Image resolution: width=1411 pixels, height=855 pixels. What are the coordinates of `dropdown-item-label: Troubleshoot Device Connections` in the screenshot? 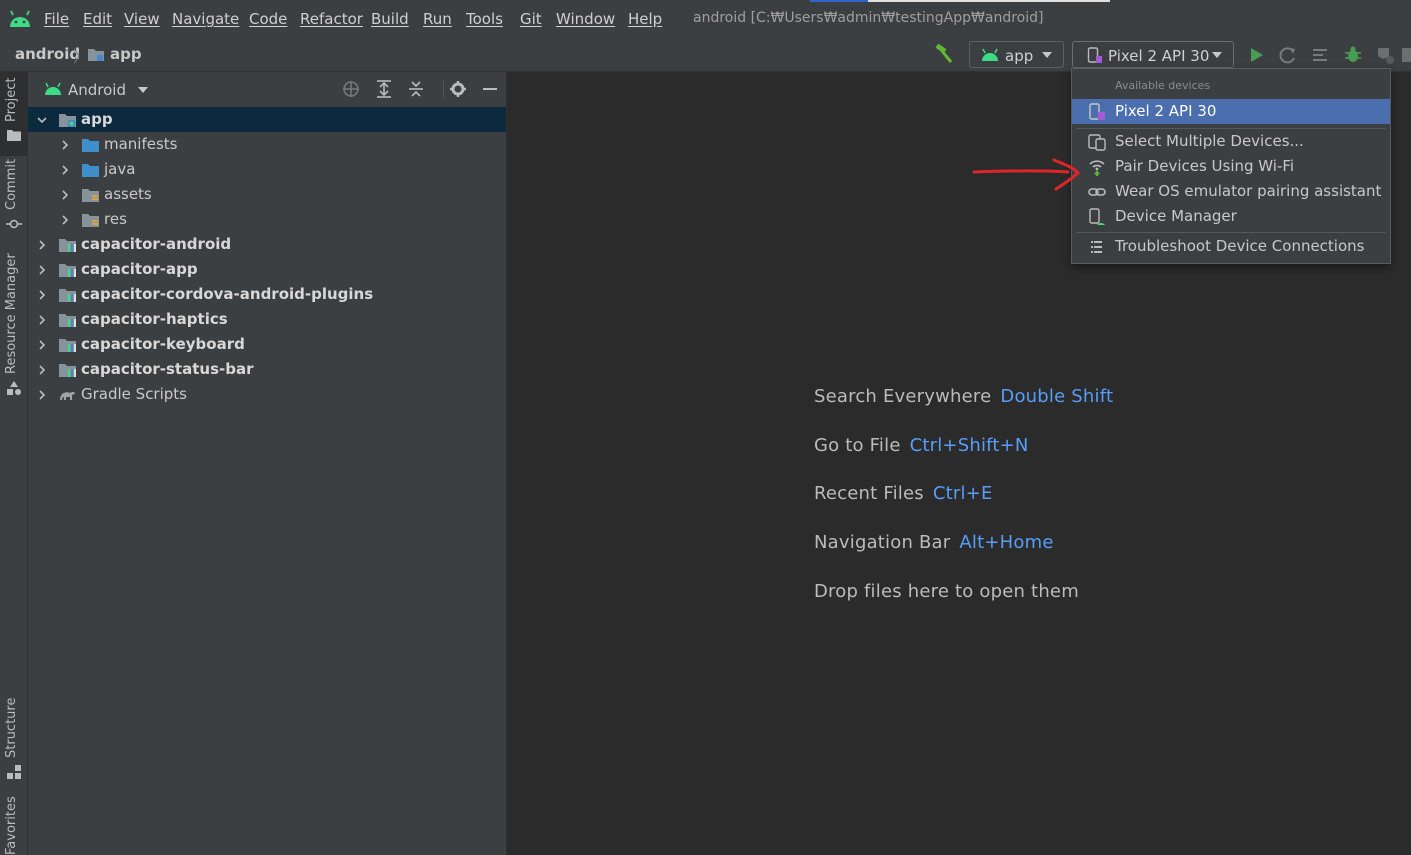 It's located at (1240, 246).